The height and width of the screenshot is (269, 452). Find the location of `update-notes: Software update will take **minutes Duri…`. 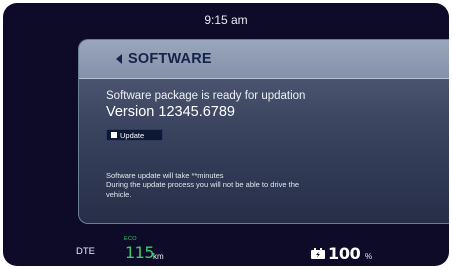

update-notes: Software update will take **minutes Duri… is located at coordinates (241, 185).